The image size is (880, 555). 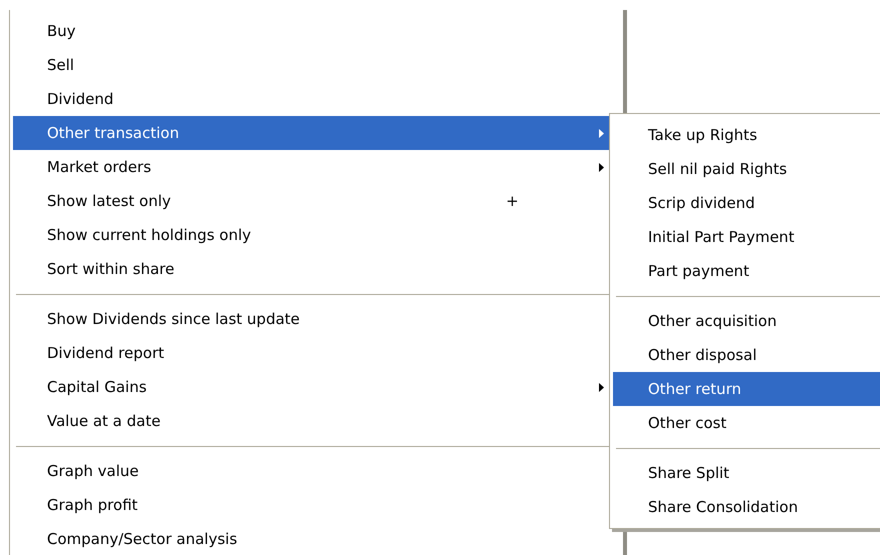 I want to click on menu-item: Company/Sector analysis, so click(x=316, y=538).